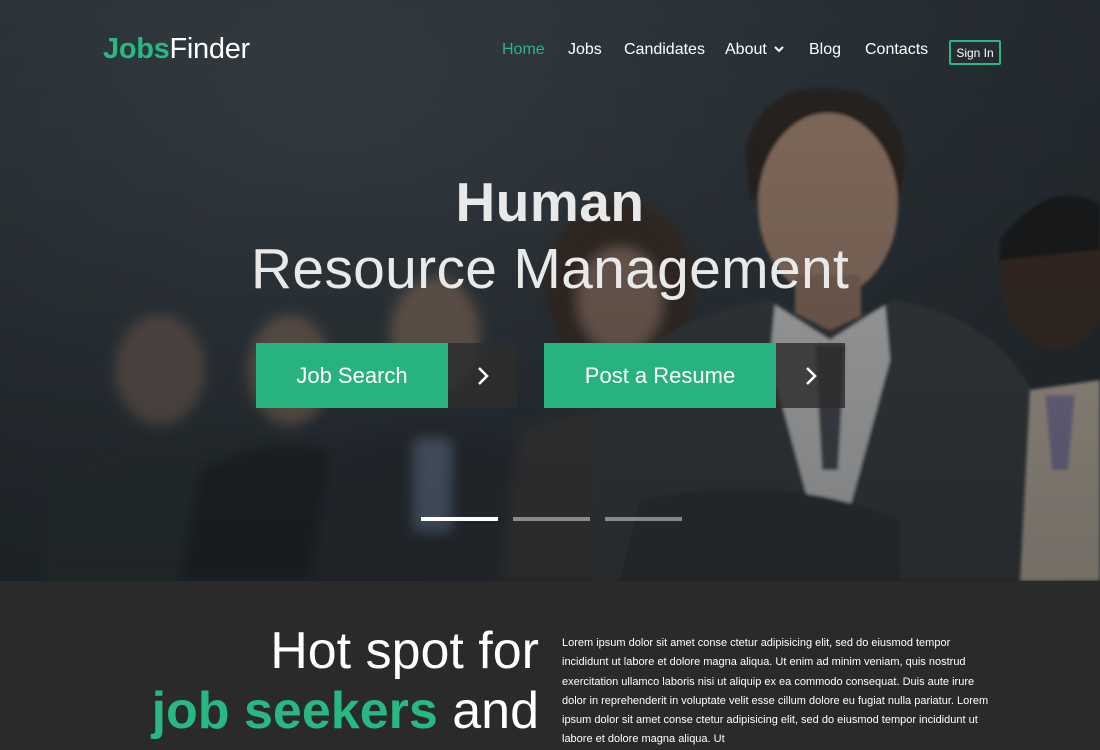 The image size is (1100, 750). I want to click on nav-item-contacts: Contacts, so click(896, 52).